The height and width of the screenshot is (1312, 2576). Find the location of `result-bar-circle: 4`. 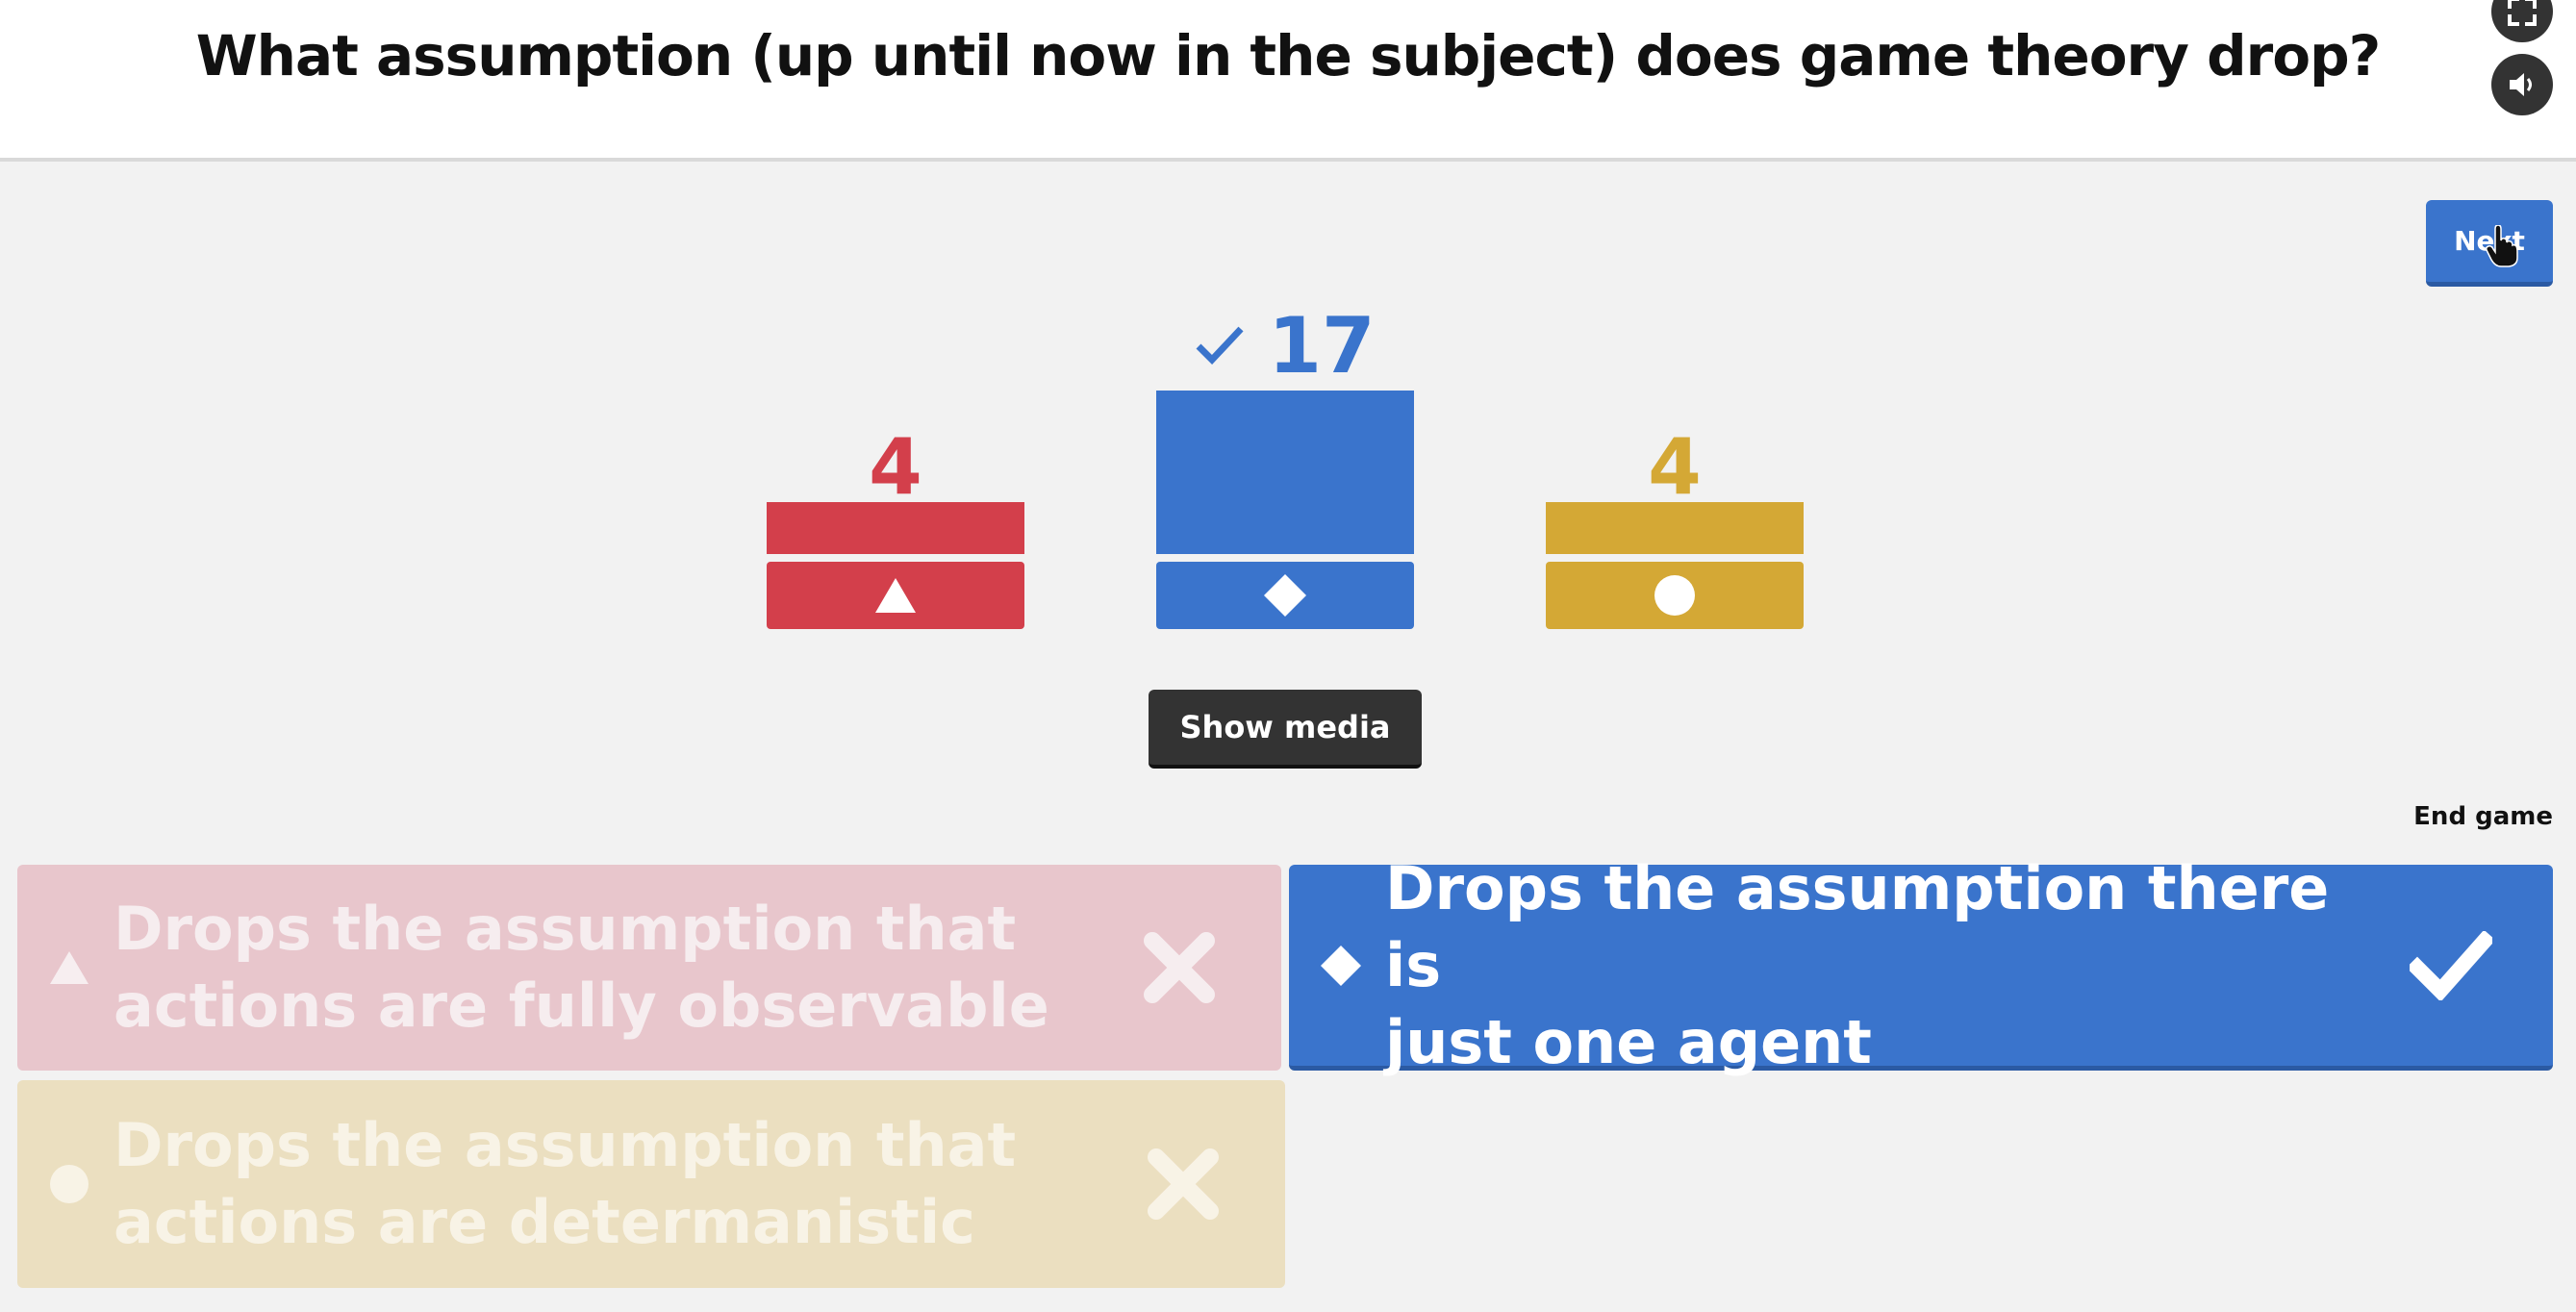

result-bar-circle: 4 is located at coordinates (1675, 521).